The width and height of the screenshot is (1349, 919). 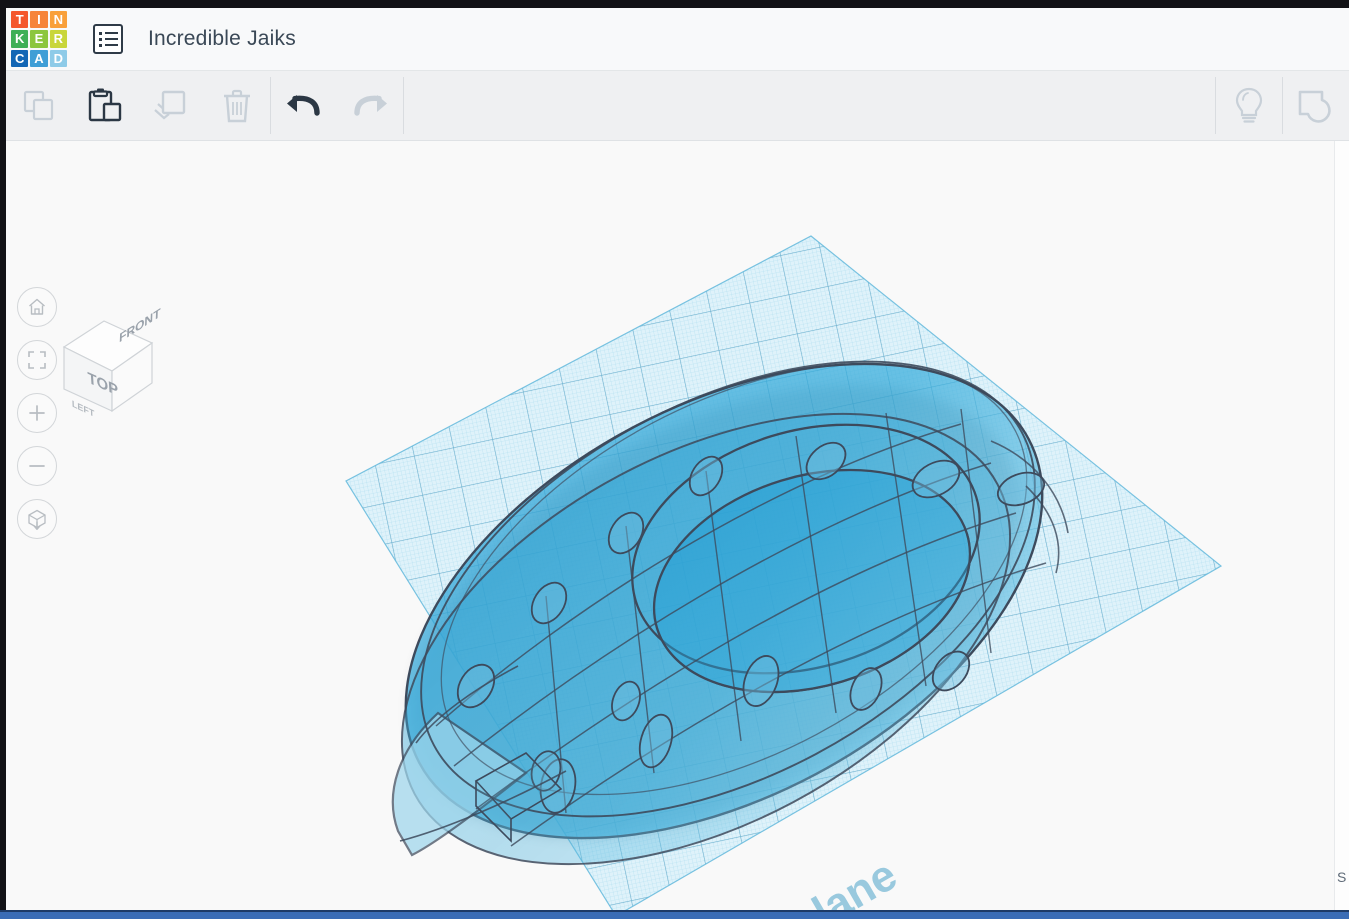 I want to click on zoom-in-button, so click(x=37, y=413).